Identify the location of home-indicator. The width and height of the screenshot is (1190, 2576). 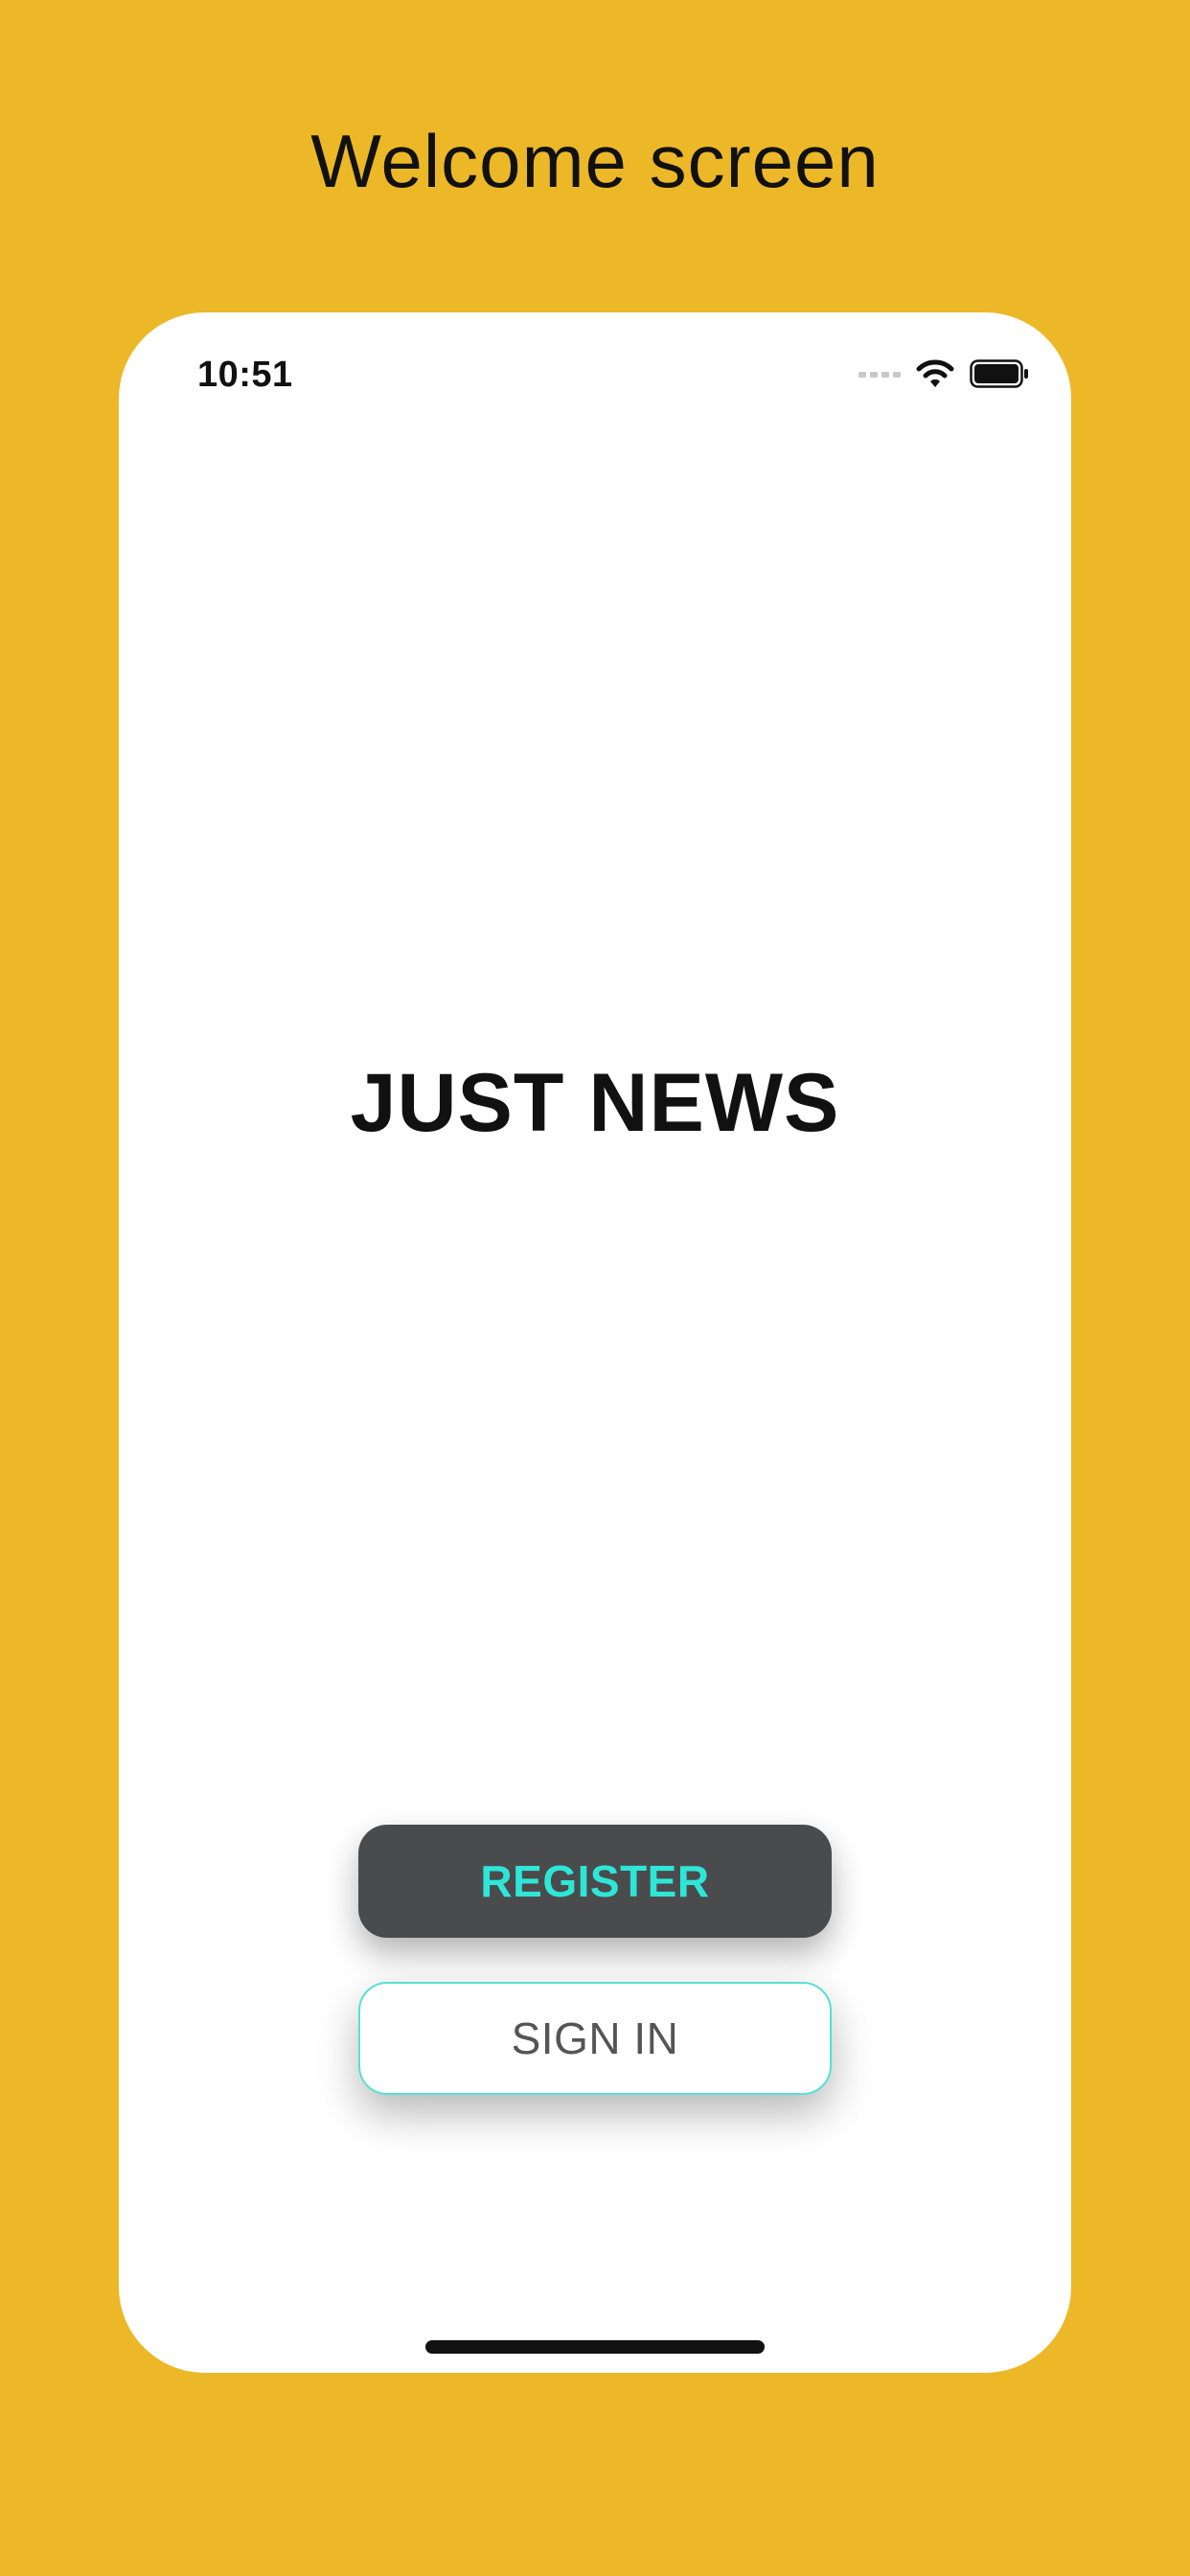
(595, 2347).